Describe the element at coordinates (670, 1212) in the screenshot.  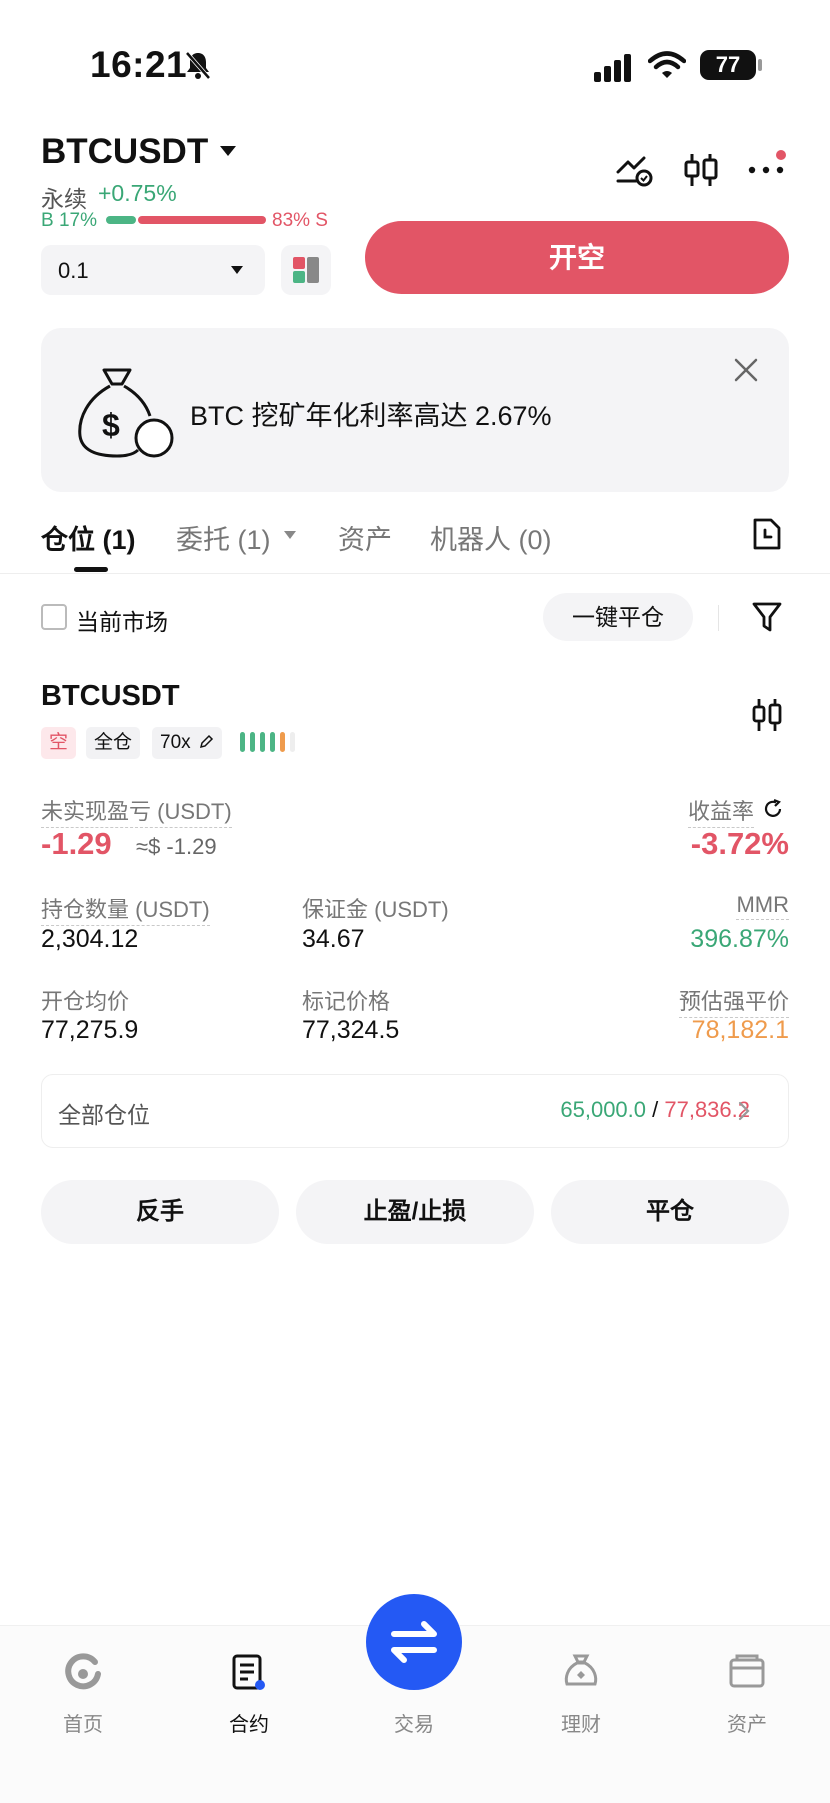
I see `close-position-button: 平仓` at that location.